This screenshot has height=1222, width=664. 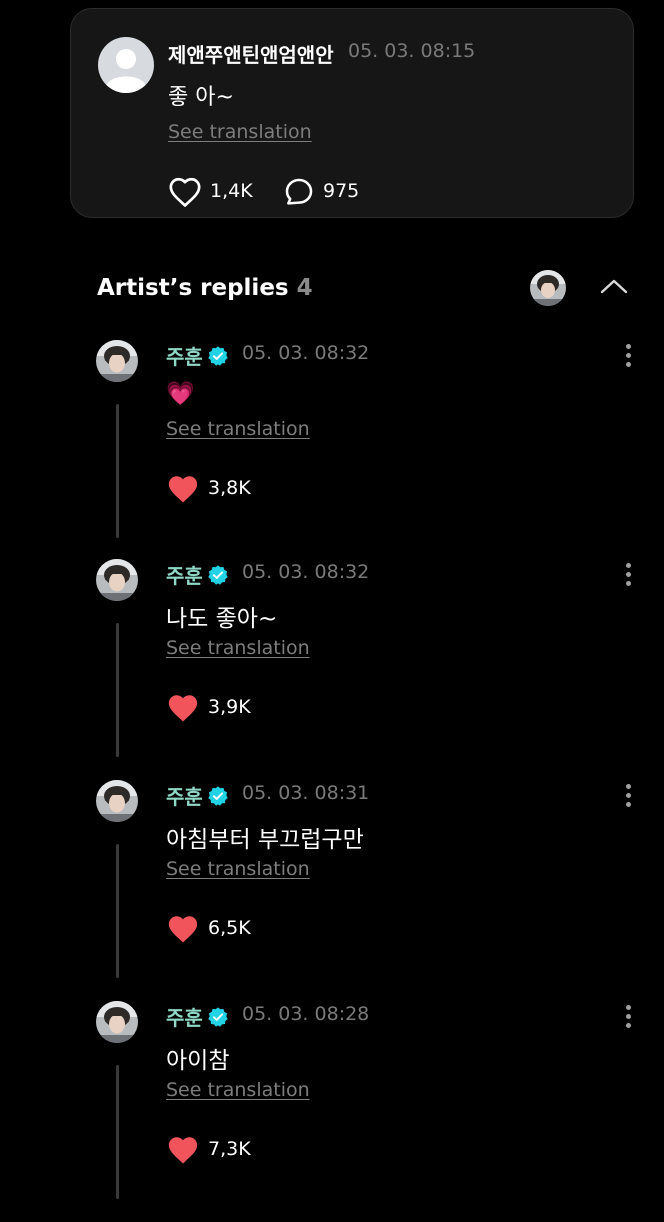 I want to click on artist-replies-heading: Artist’s replies 4, so click(x=205, y=288).